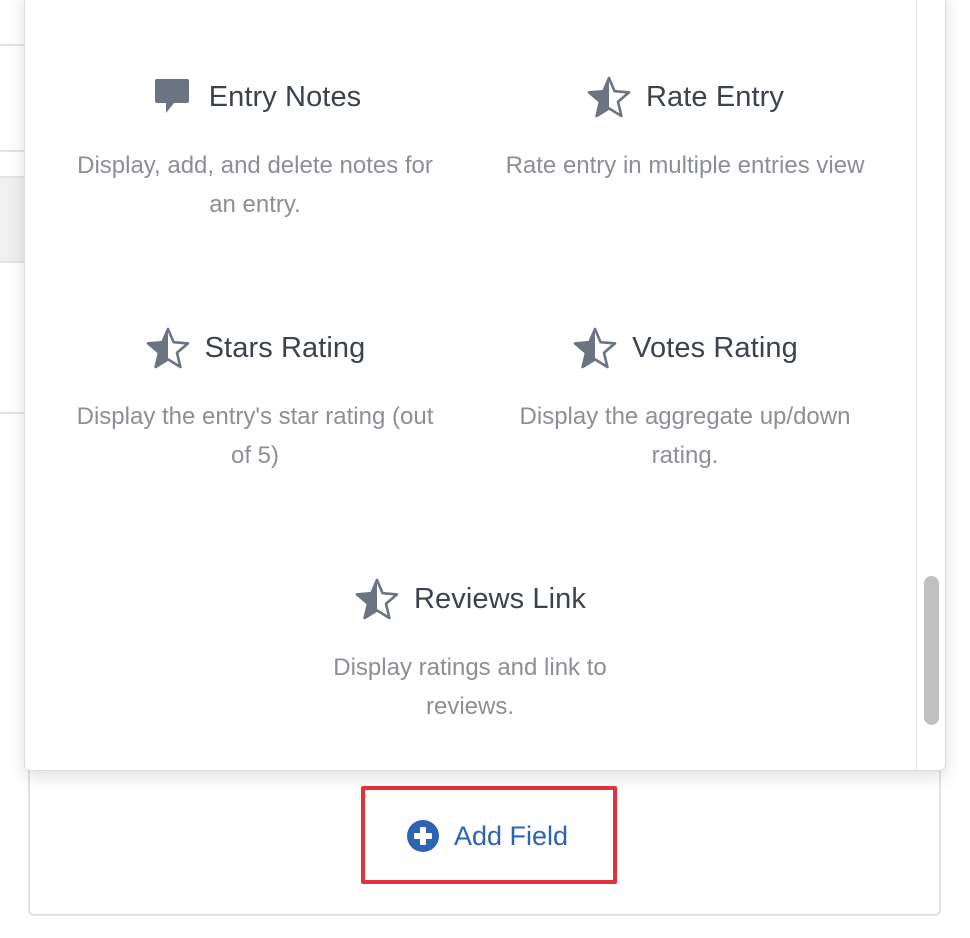  I want to click on add-field-label: Add Field, so click(511, 835).